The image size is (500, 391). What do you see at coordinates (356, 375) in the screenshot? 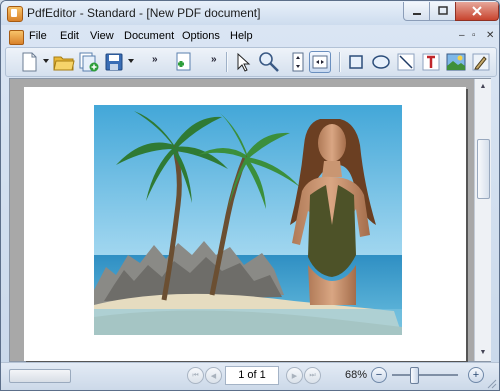
I see `zoom-level: 68%` at bounding box center [356, 375].